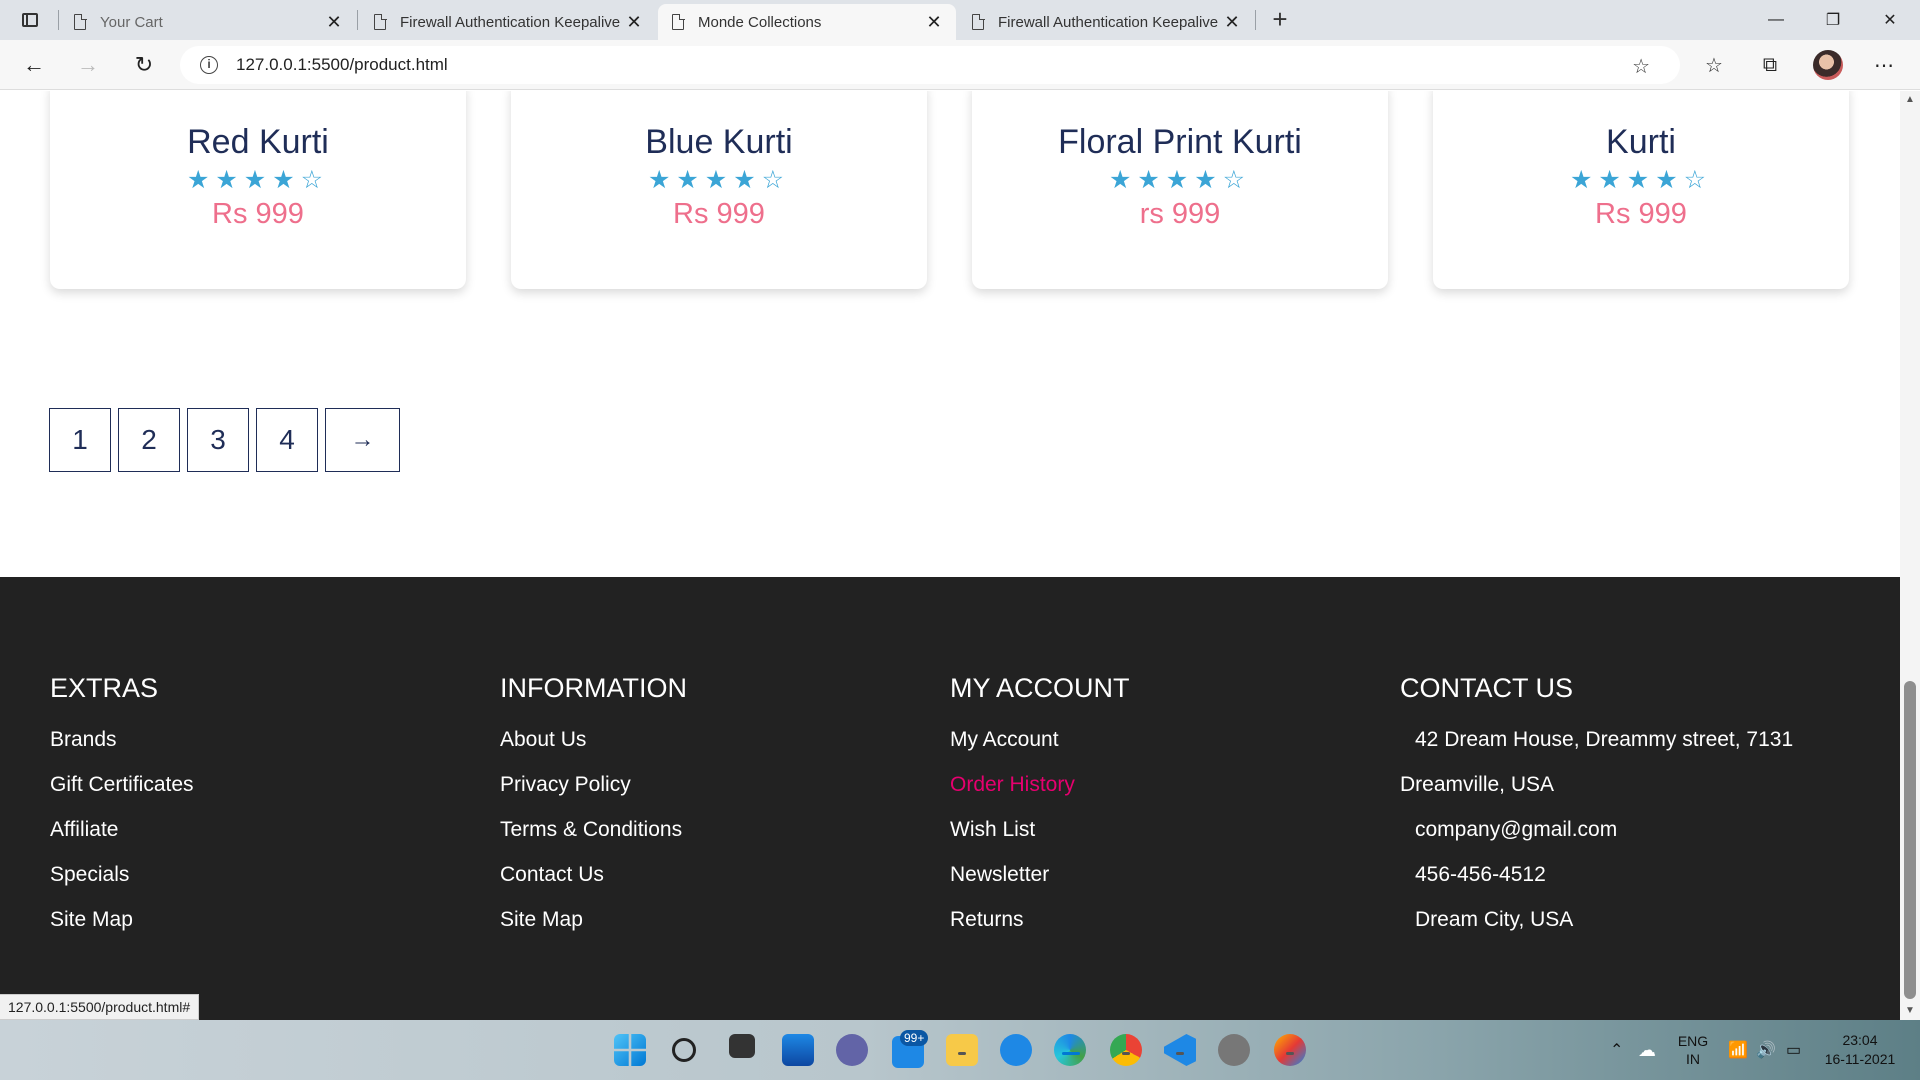  Describe the element at coordinates (1016, 1050) in the screenshot. I see `browser-compass-icon` at that location.